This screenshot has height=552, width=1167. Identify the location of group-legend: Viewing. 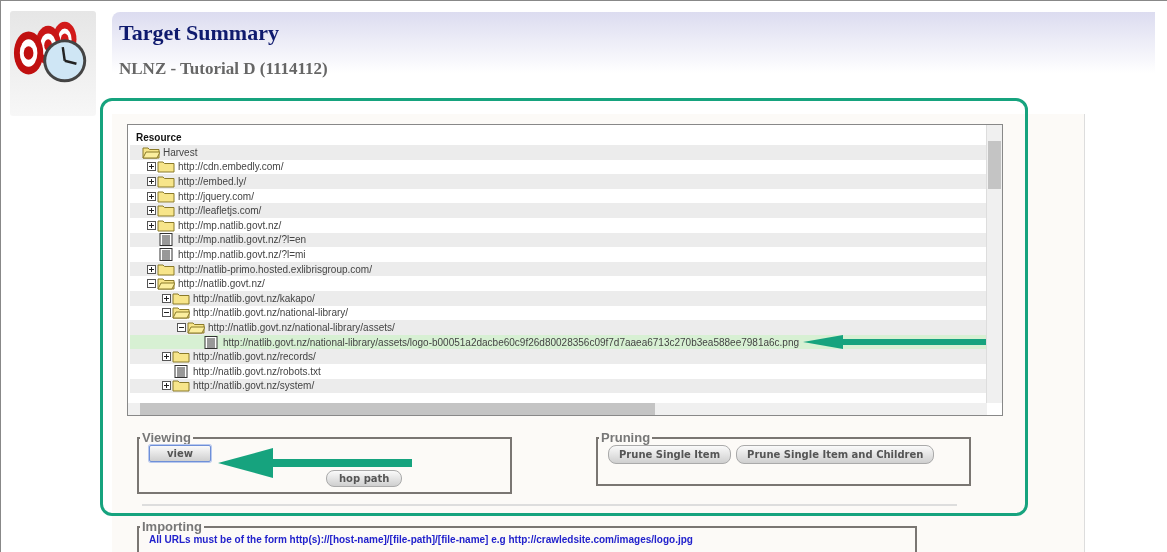
(166, 437).